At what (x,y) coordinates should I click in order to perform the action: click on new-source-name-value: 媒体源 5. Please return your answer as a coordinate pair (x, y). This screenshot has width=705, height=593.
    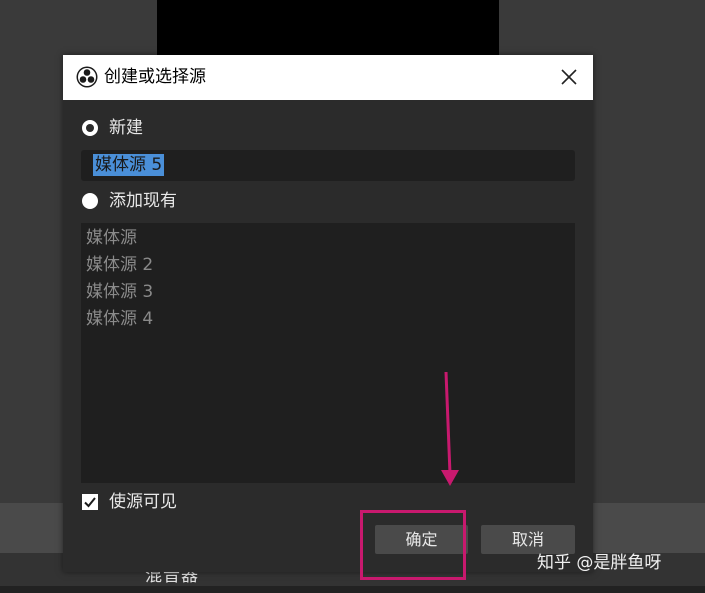
    Looking at the image, I should click on (129, 165).